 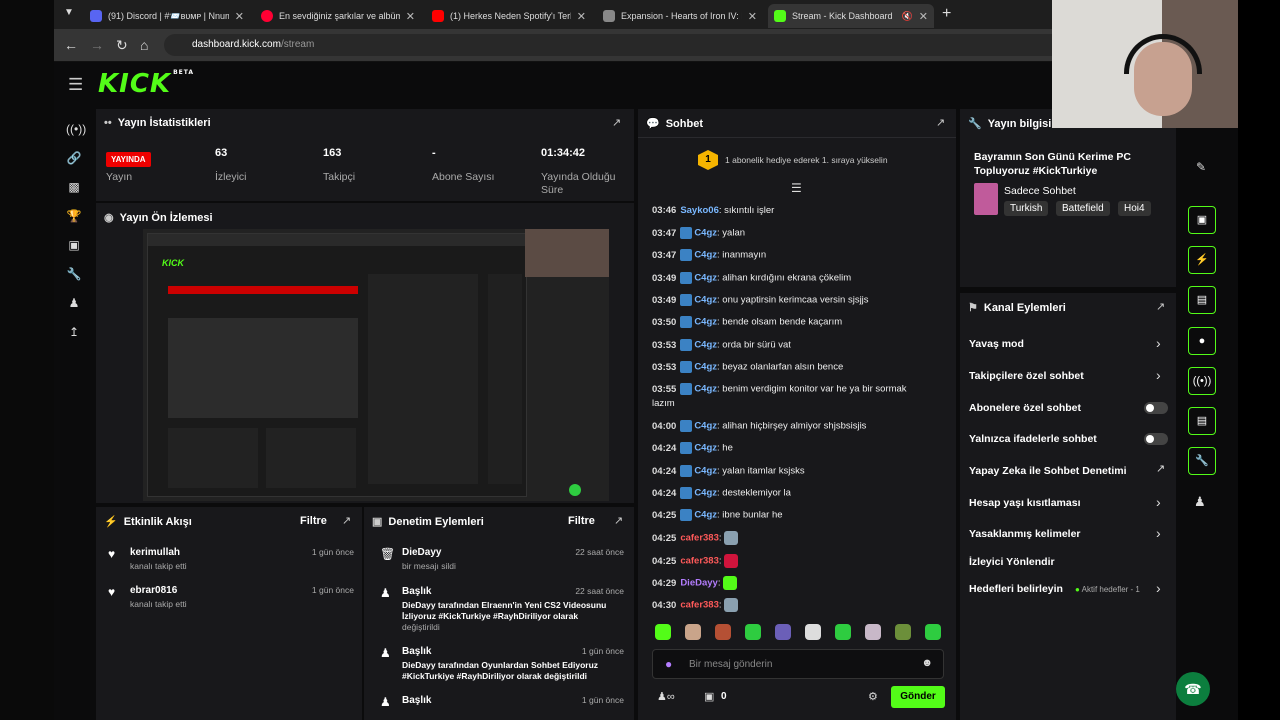 I want to click on url-field: dashboard.kick.com/stream, so click(x=614, y=45).